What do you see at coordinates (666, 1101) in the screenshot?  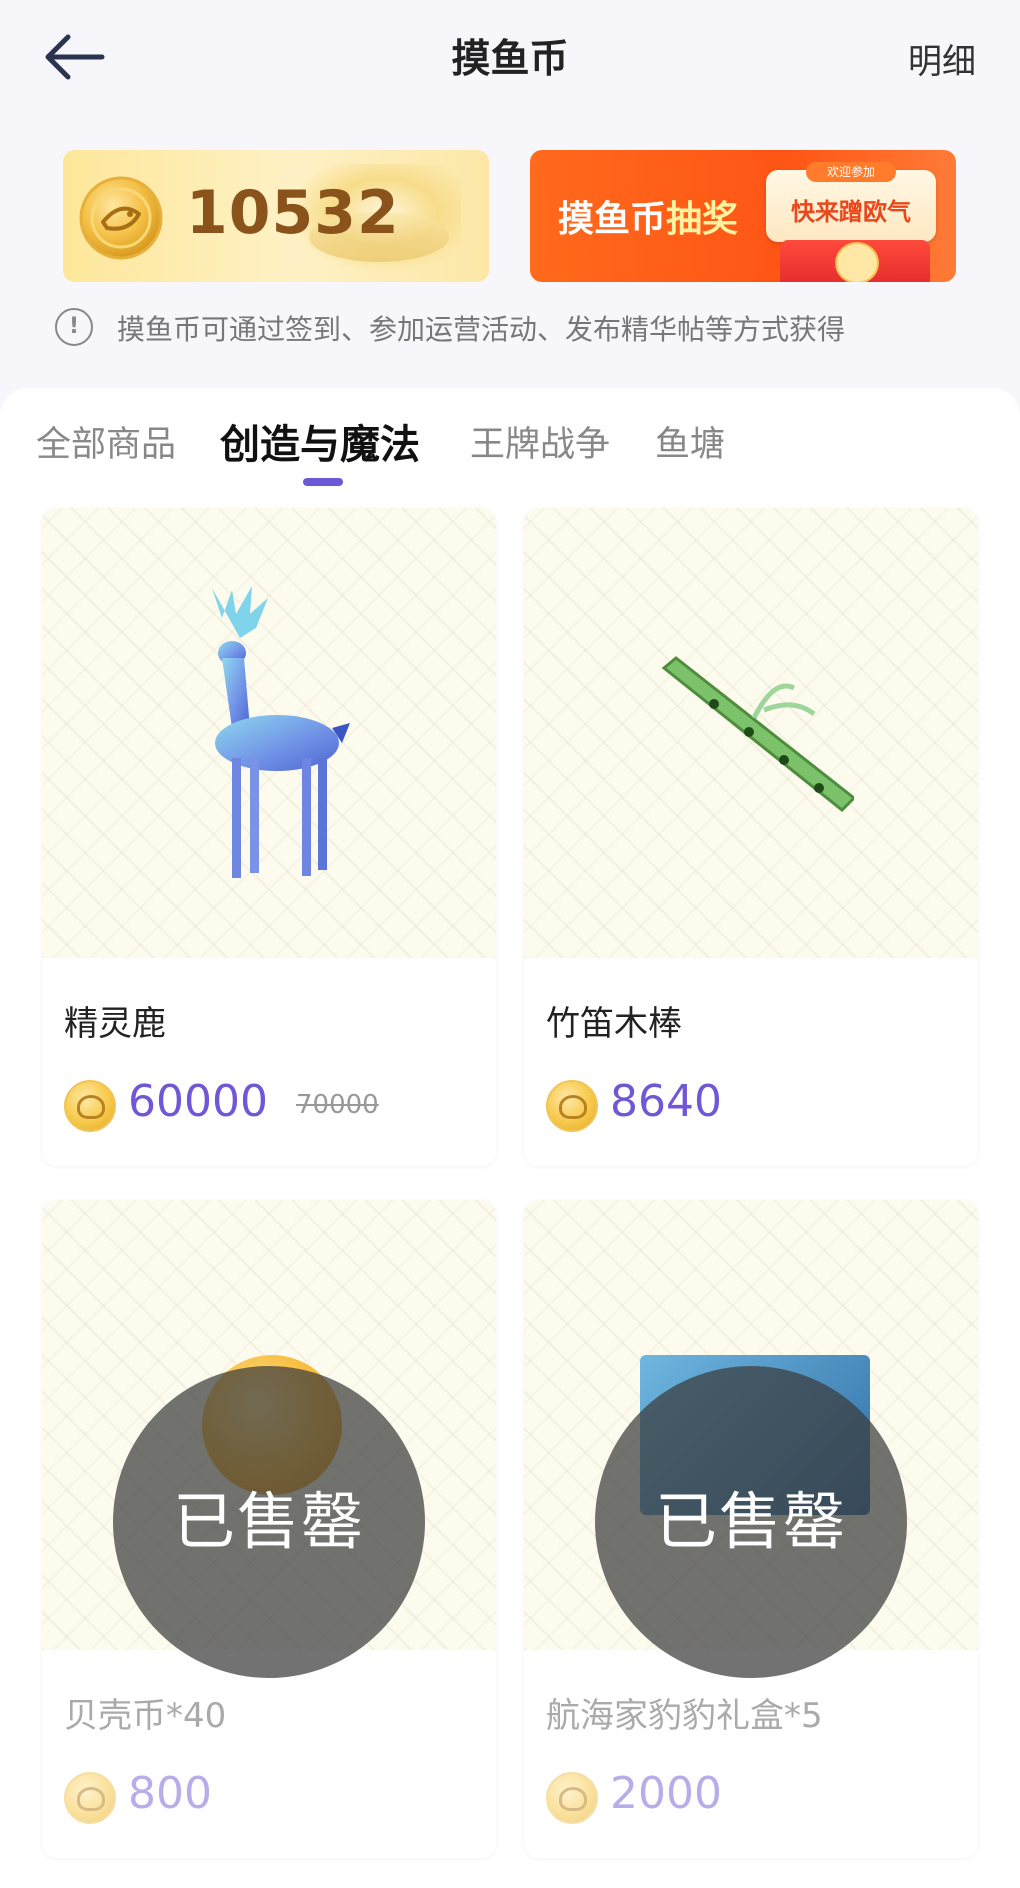 I see `product-price: 8640` at bounding box center [666, 1101].